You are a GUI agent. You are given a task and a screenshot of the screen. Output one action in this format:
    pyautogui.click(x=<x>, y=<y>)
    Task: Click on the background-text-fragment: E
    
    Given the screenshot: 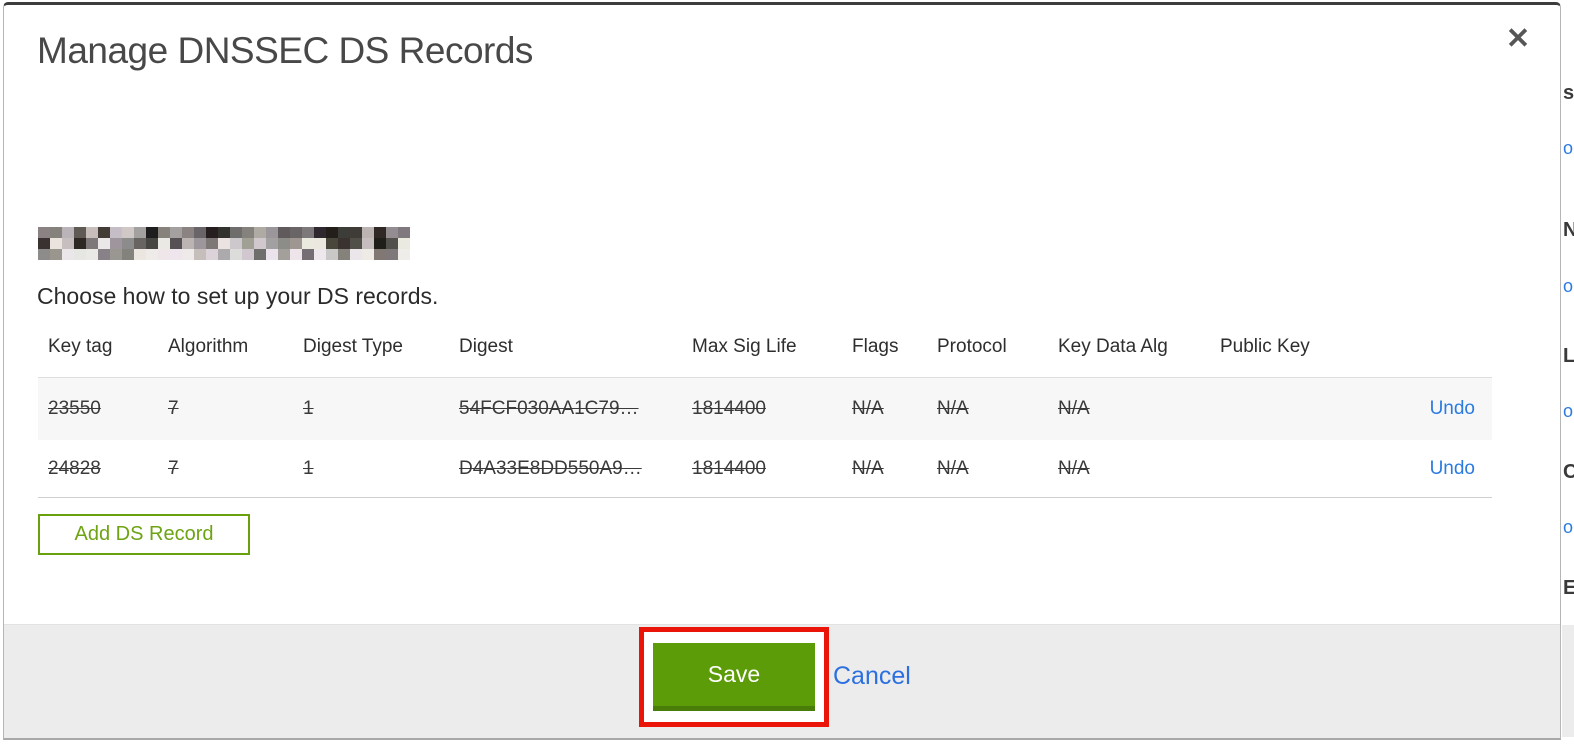 What is the action you would take?
    pyautogui.click(x=1568, y=588)
    